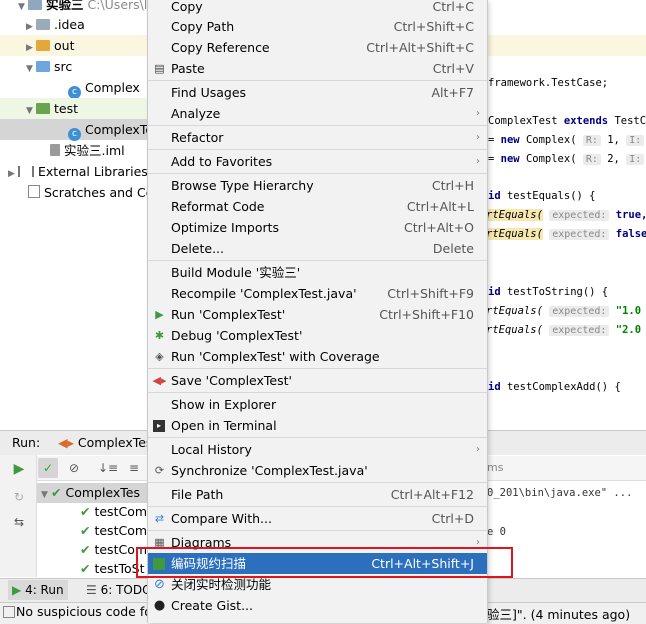 This screenshot has height=624, width=646. I want to click on menu-build-module: Build Module '实验三', so click(317, 272).